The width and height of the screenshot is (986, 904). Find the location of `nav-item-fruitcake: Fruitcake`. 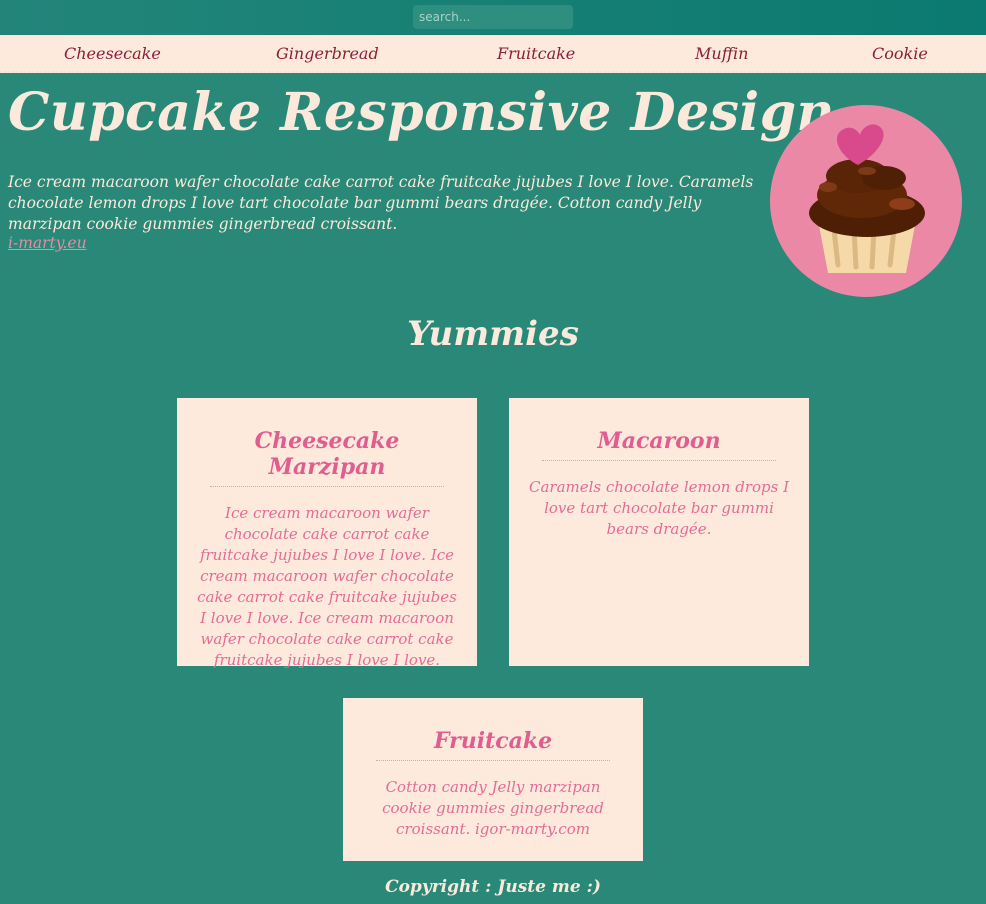

nav-item-fruitcake: Fruitcake is located at coordinates (536, 53).